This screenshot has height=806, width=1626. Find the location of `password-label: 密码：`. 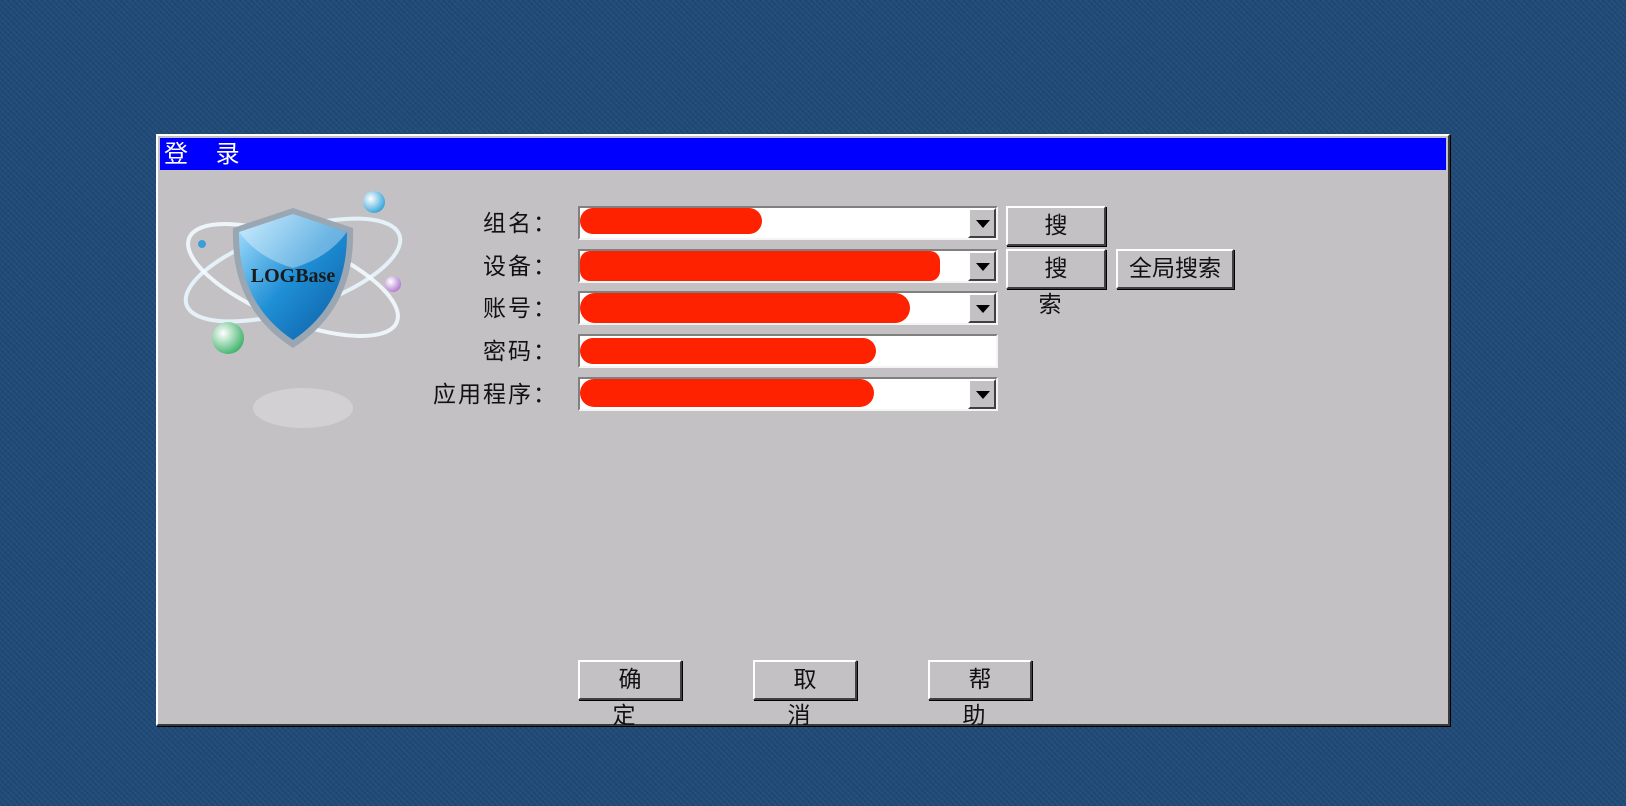

password-label: 密码： is located at coordinates (520, 352).